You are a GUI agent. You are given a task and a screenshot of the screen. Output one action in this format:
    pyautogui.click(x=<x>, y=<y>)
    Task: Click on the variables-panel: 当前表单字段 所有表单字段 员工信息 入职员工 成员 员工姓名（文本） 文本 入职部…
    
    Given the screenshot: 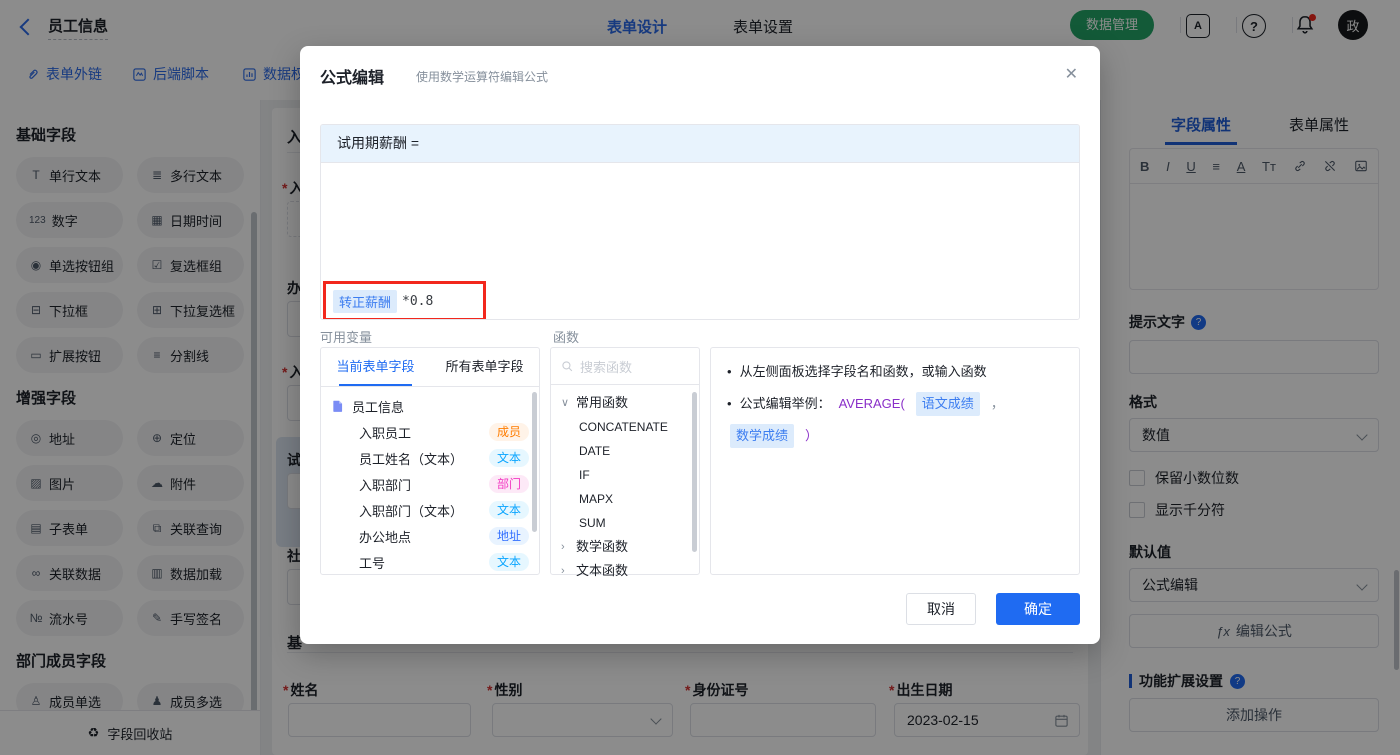 What is the action you would take?
    pyautogui.click(x=430, y=461)
    